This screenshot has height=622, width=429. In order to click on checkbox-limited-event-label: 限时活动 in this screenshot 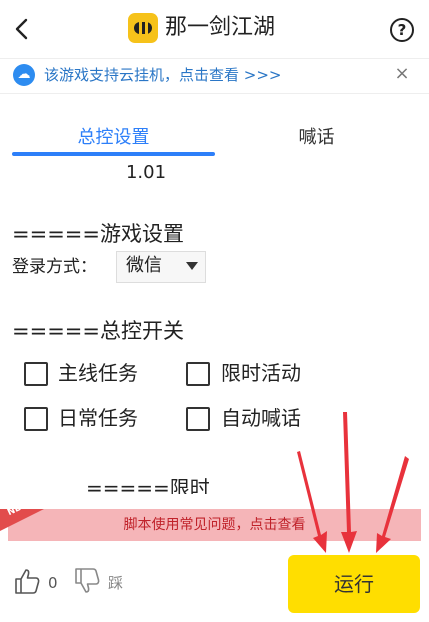, I will do `click(261, 373)`.